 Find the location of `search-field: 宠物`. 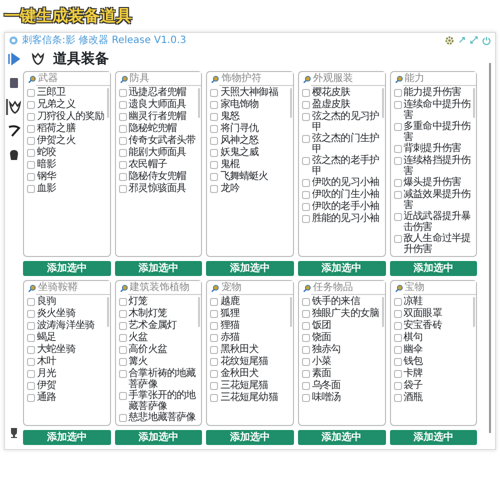

search-field: 宠物 is located at coordinates (256, 288).